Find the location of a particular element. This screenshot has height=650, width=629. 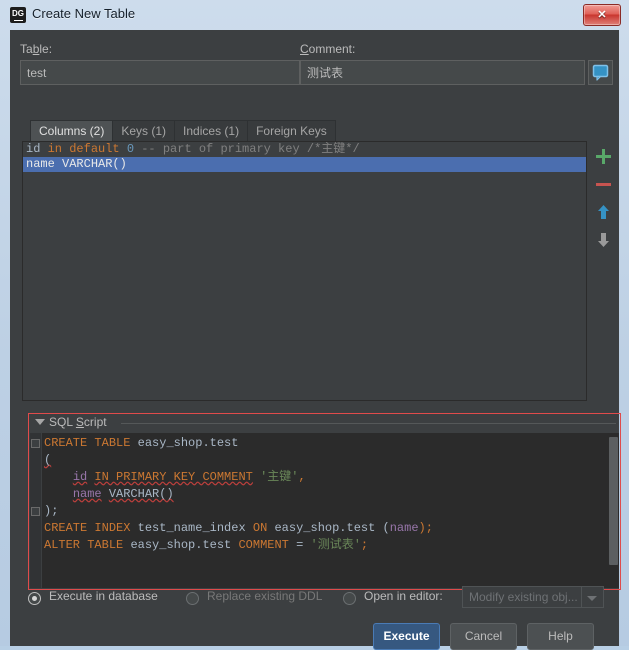

open-paren: ( is located at coordinates (48, 460).